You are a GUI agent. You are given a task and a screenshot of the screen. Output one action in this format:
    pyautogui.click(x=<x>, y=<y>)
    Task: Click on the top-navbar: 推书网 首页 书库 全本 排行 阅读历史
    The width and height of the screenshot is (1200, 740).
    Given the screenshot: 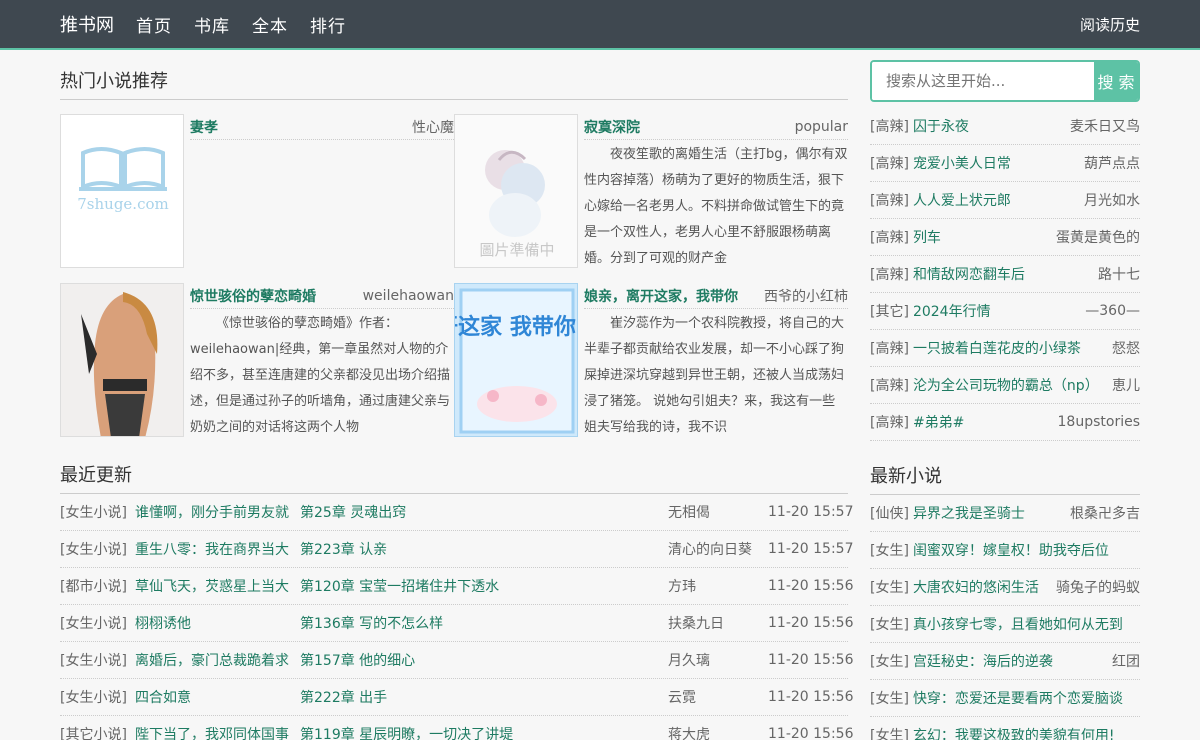 What is the action you would take?
    pyautogui.click(x=600, y=25)
    